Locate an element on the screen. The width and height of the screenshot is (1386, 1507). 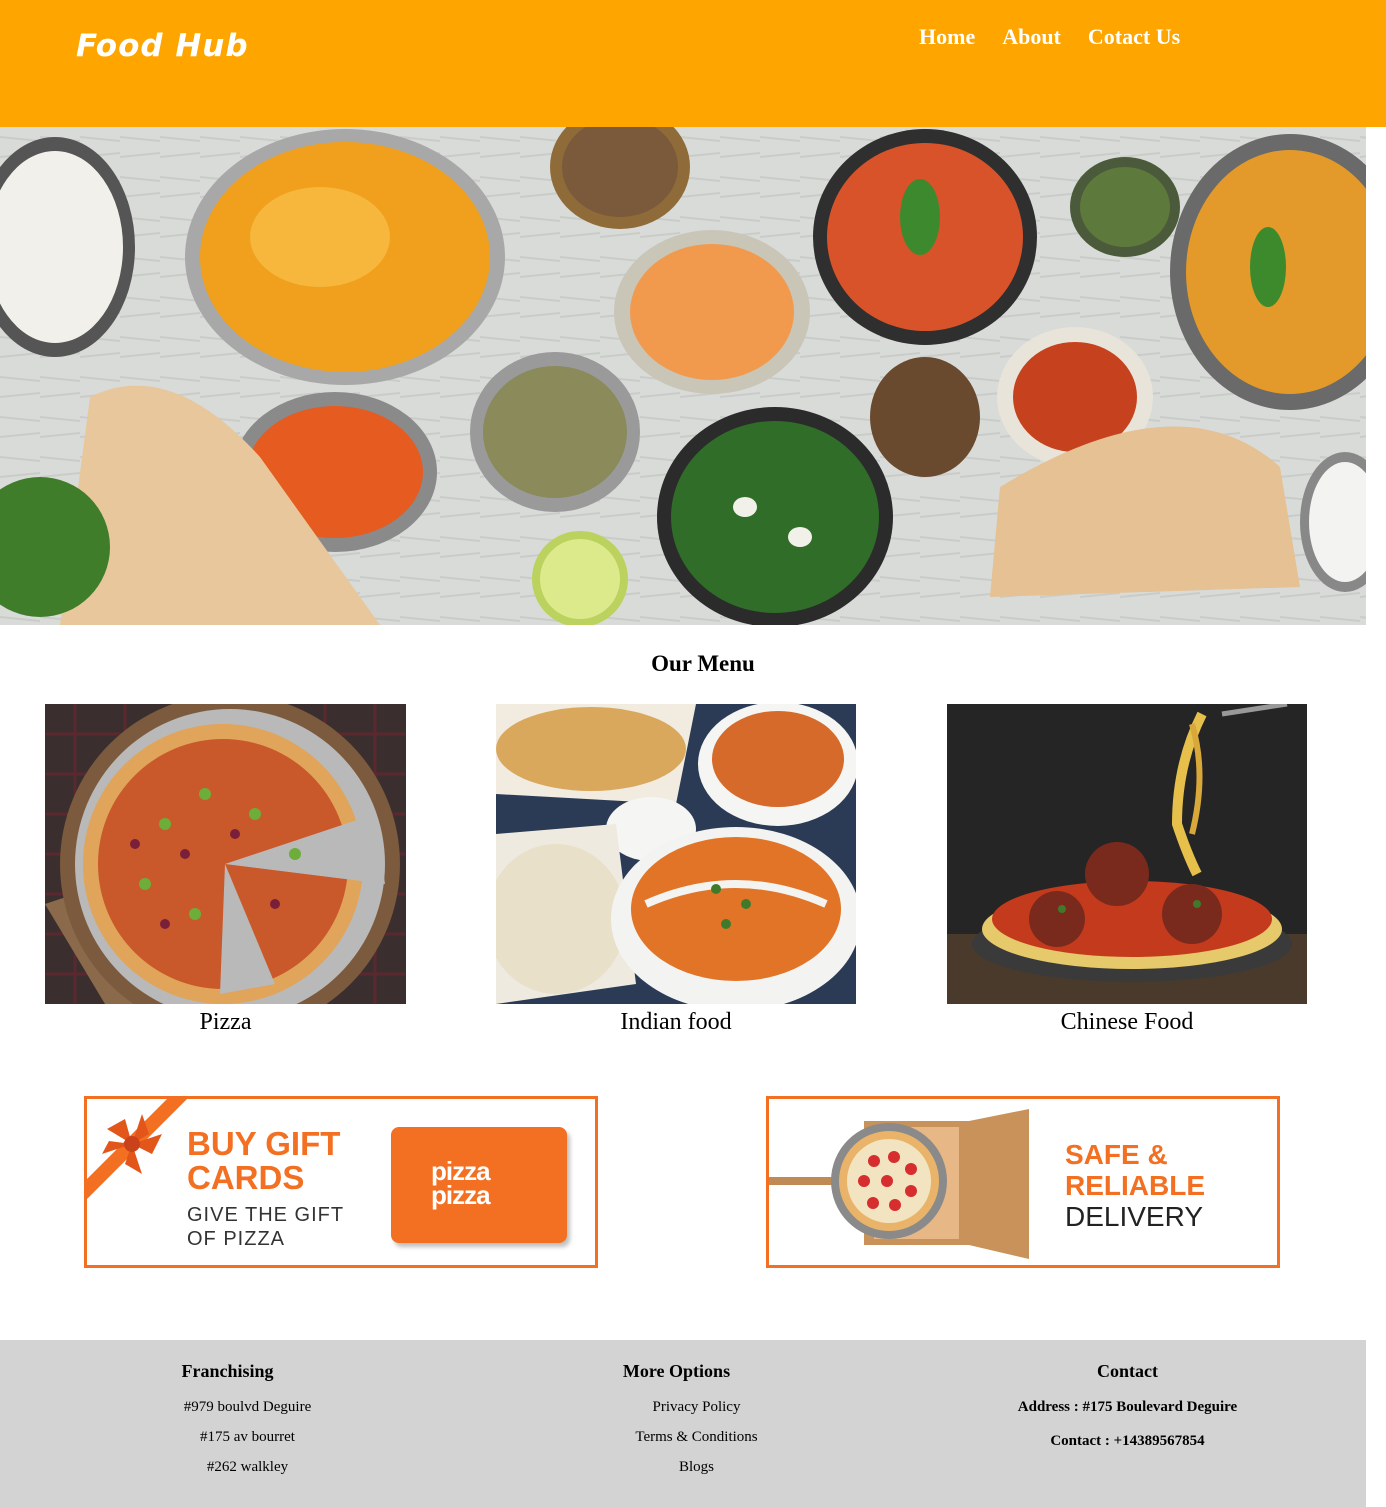
gift-heading-line2: CARDS is located at coordinates (246, 1177).